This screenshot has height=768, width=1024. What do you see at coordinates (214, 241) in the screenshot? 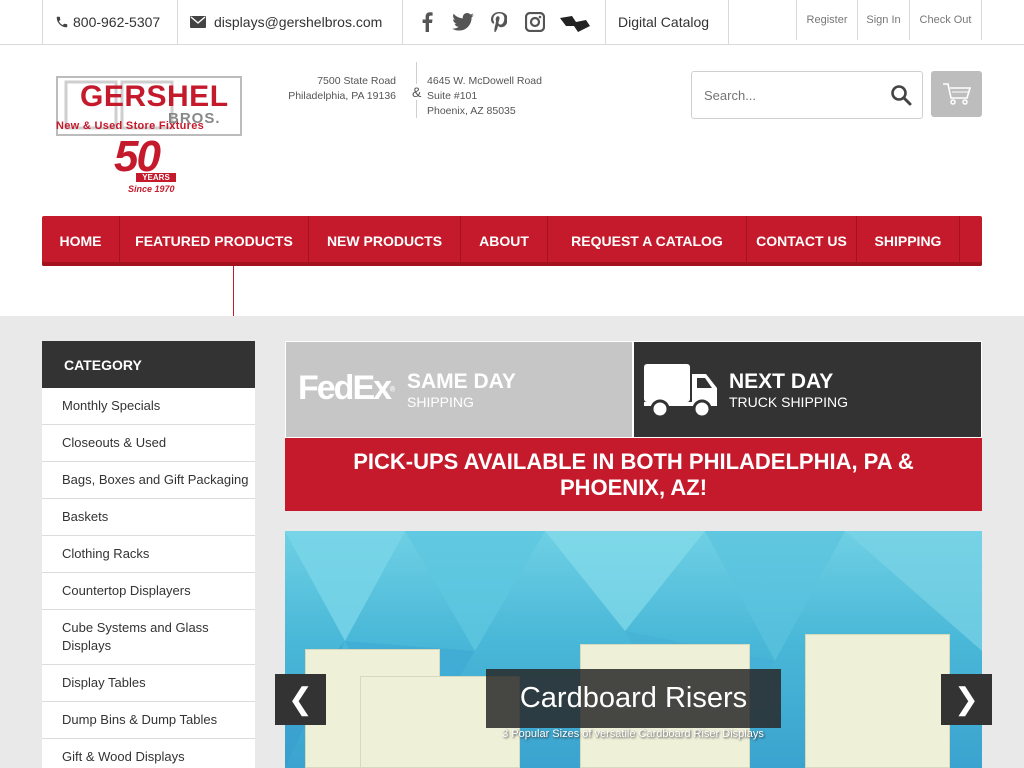
I see `nav-featured-products: FEATURED PRODUCTS` at bounding box center [214, 241].